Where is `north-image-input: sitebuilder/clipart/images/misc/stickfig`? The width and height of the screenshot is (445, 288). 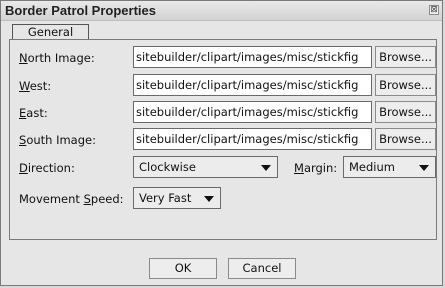
north-image-input: sitebuilder/clipart/images/misc/stickfig is located at coordinates (252, 57).